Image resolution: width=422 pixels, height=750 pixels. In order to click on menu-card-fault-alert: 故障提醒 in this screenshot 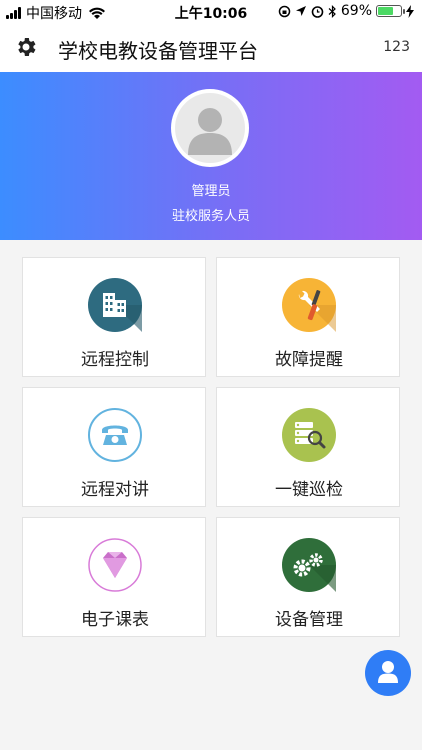, I will do `click(308, 317)`.